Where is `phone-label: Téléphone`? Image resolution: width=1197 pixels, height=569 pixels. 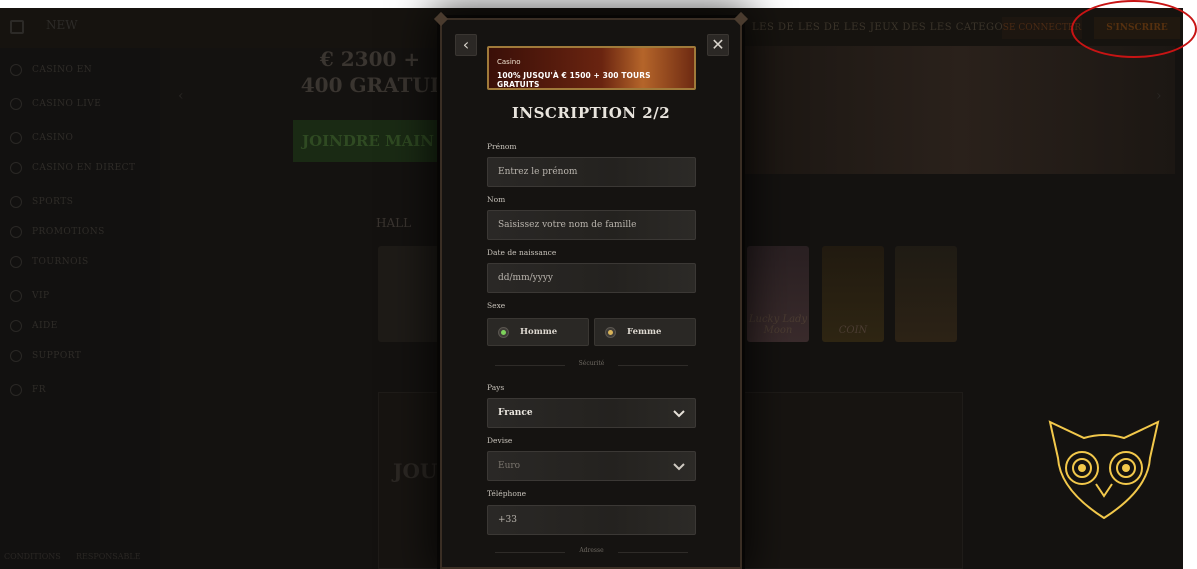 phone-label: Téléphone is located at coordinates (507, 493).